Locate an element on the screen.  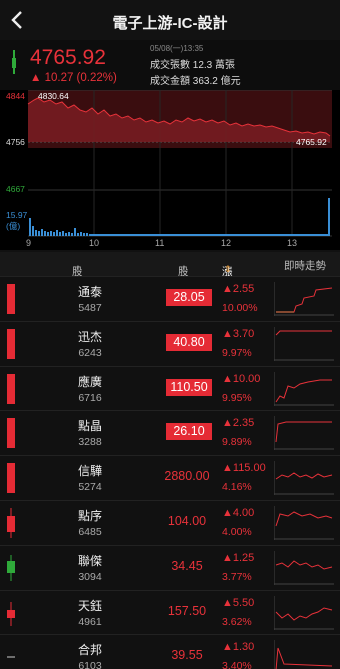
stock-name: 迅杰 is located at coordinates (89, 336).